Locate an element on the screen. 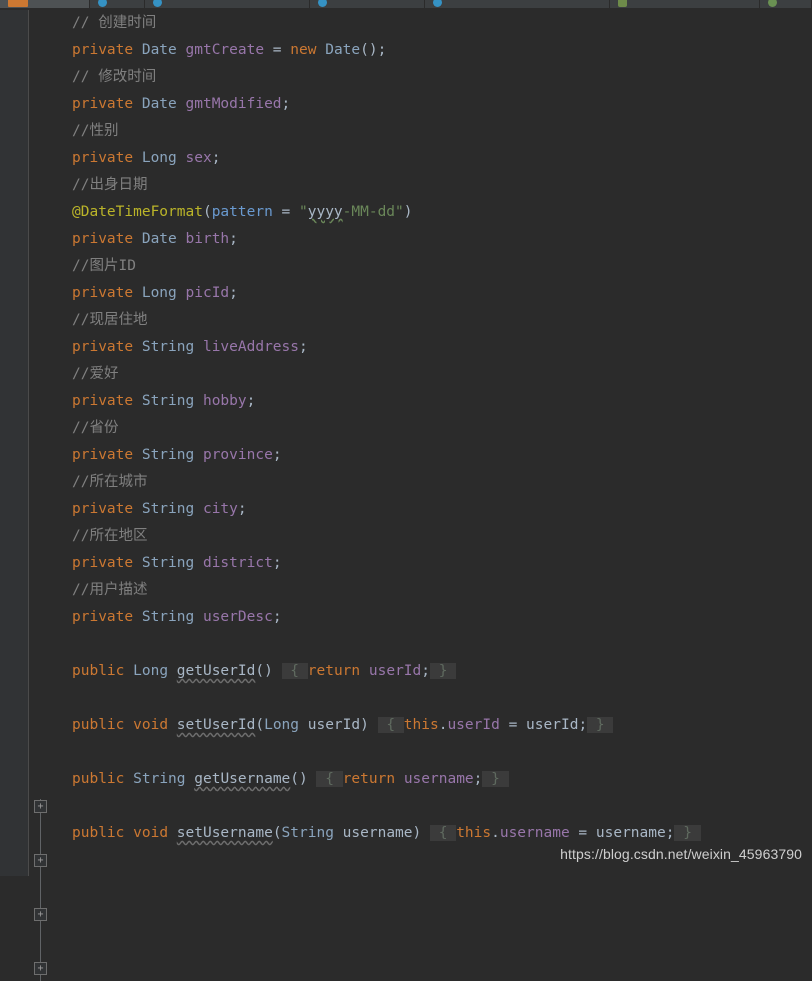  token-kw: public is located at coordinates (98, 833).